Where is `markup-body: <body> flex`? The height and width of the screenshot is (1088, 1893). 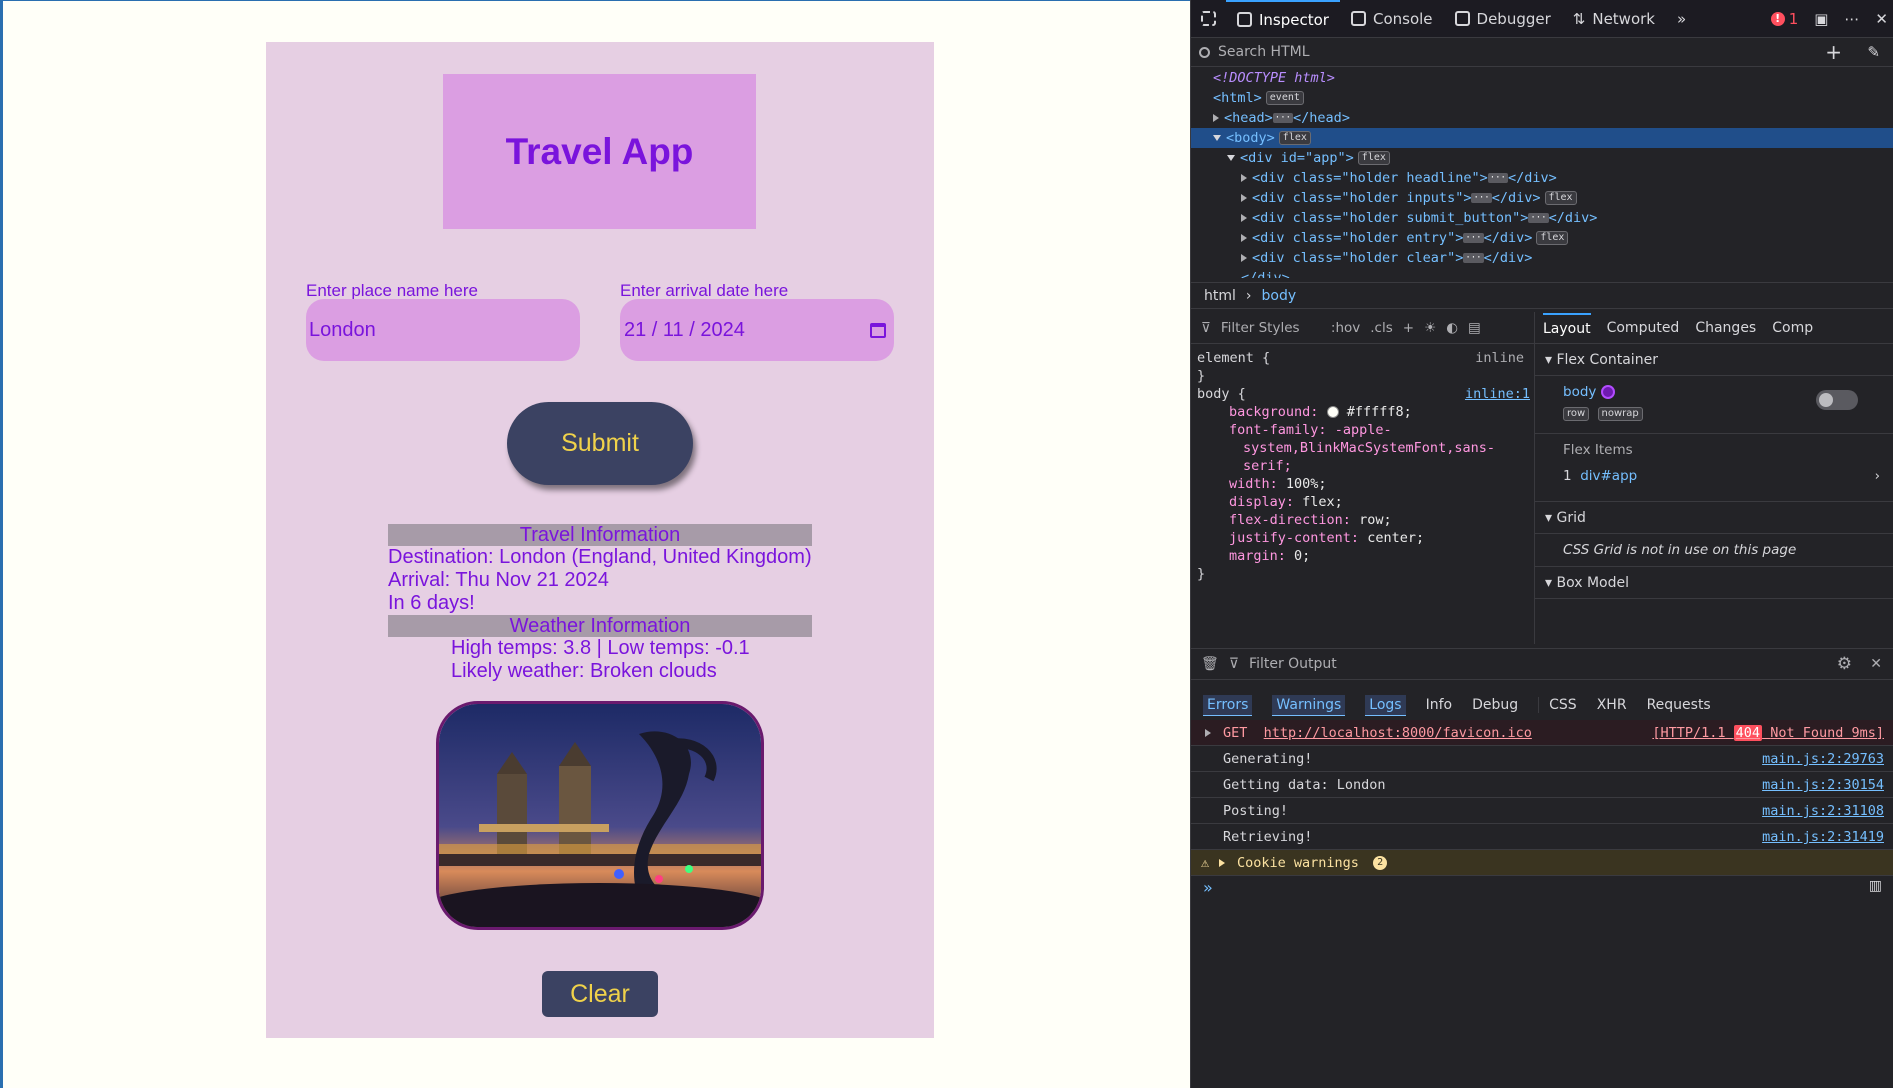
markup-body: <body> flex is located at coordinates (1542, 138).